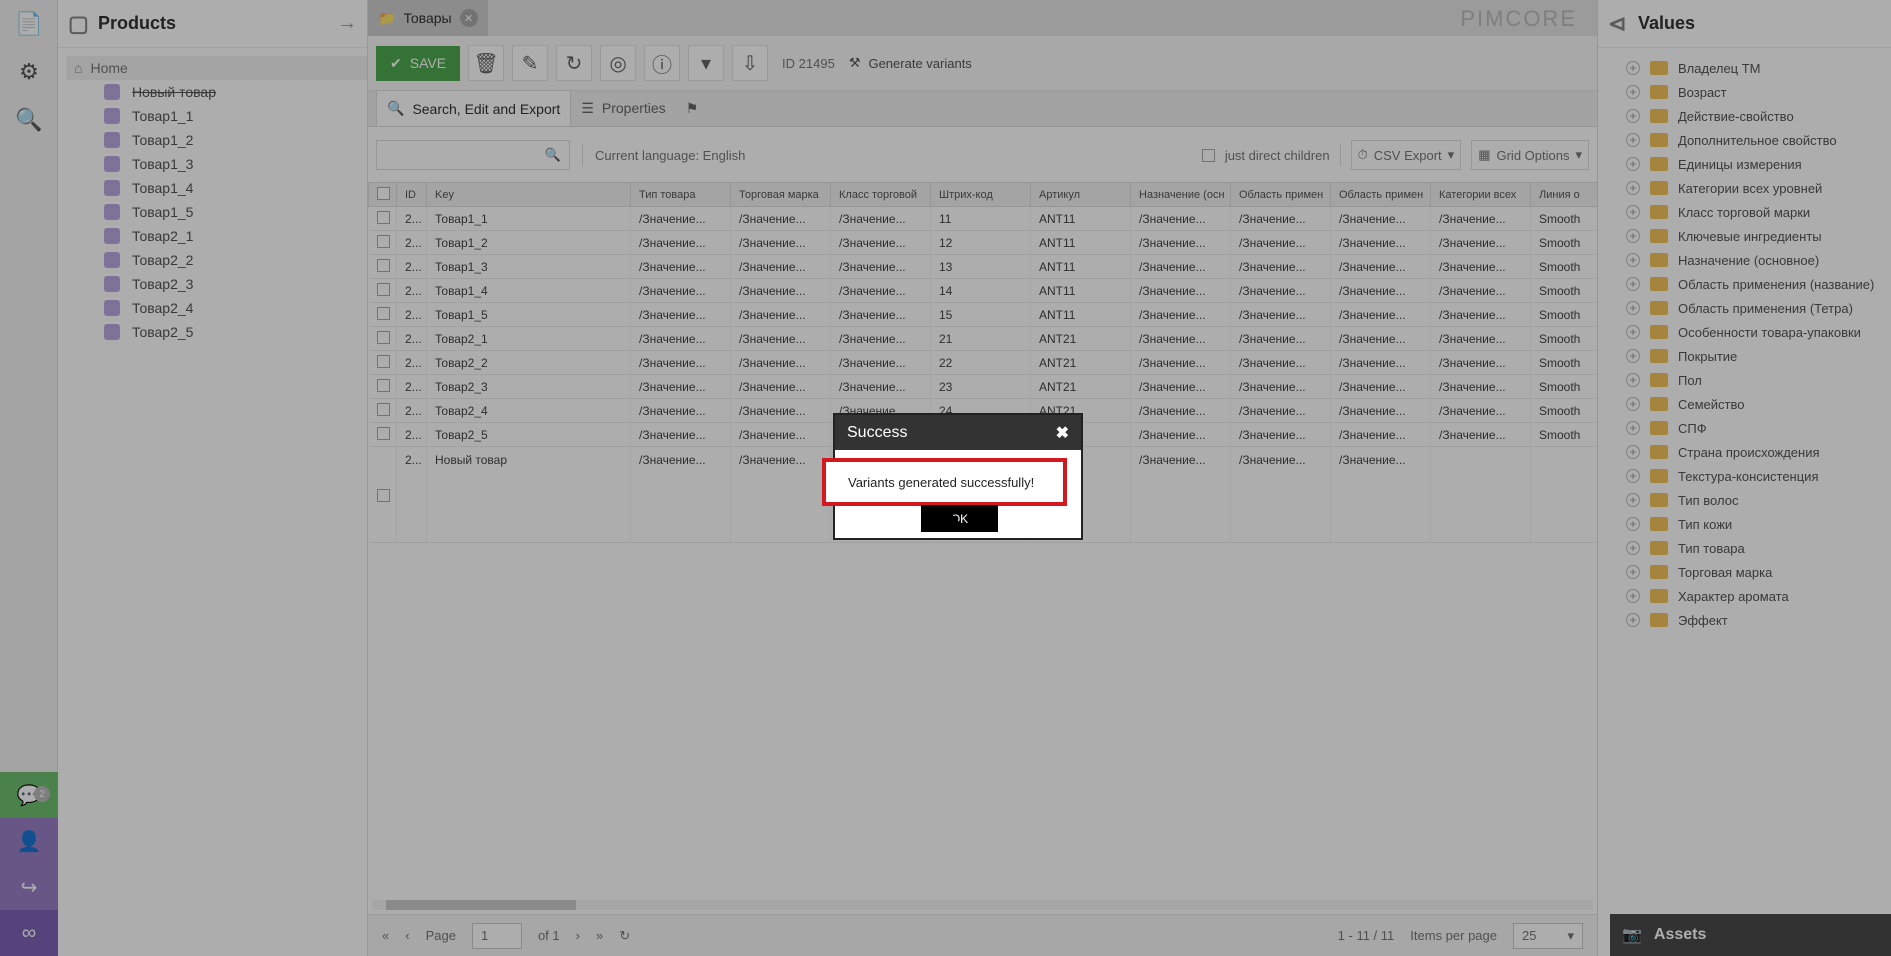 The height and width of the screenshot is (956, 1891). What do you see at coordinates (1062, 433) in the screenshot?
I see `close-icon: ✖` at bounding box center [1062, 433].